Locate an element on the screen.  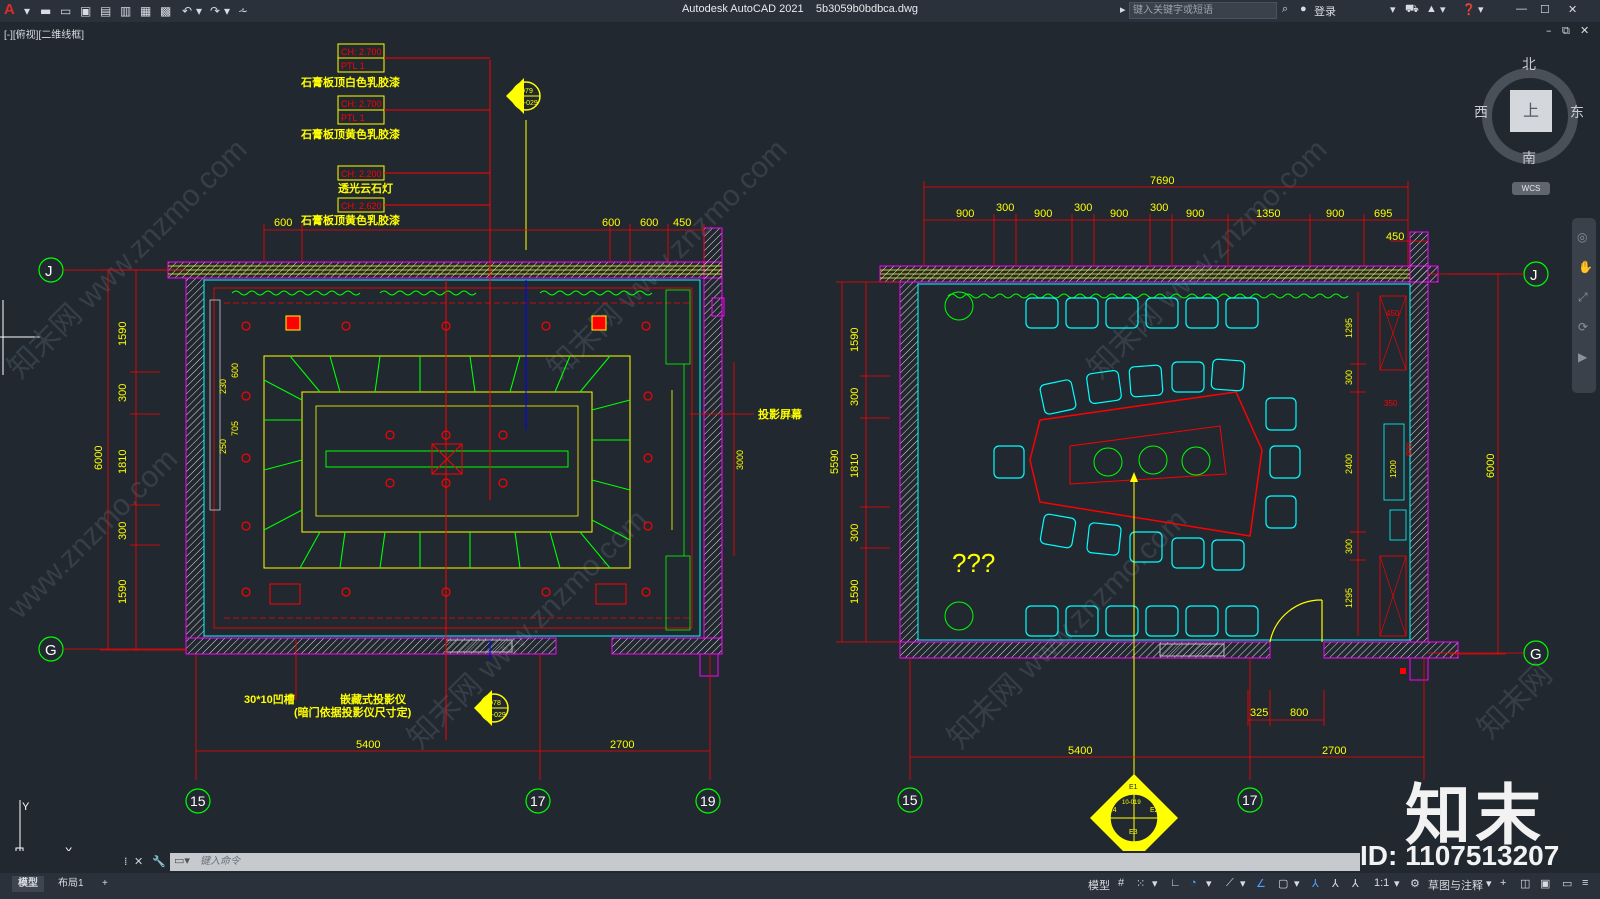
save-as-icon: ▤ is located at coordinates (105, 11).